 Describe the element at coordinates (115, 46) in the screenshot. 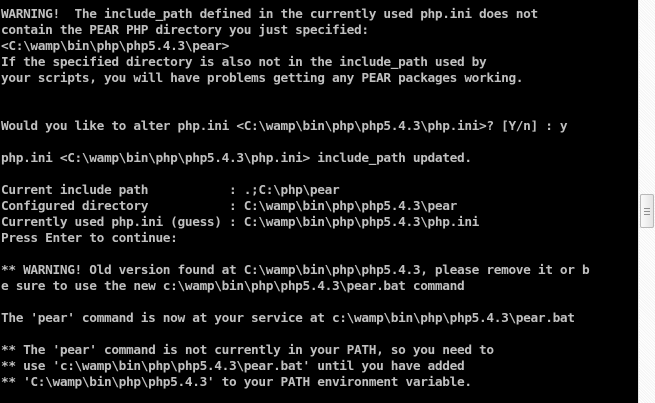

I see `console-line: <C:\wamp\bin\php\php5.4.3\pear>` at that location.